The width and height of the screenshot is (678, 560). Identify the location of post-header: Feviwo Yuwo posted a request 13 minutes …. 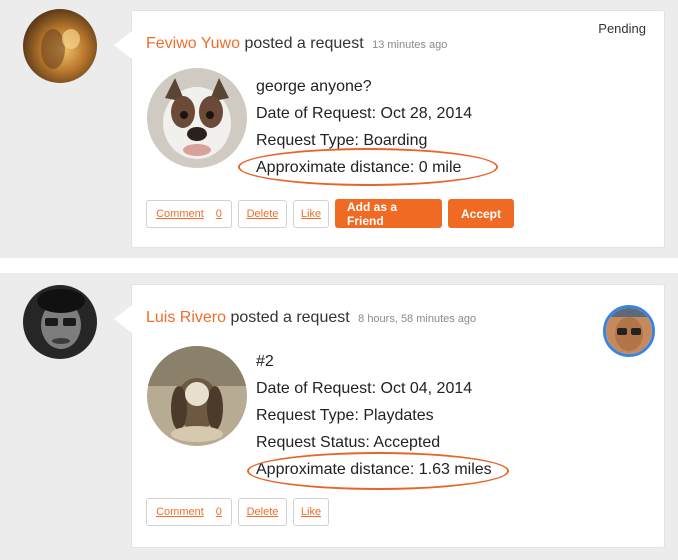
(296, 44).